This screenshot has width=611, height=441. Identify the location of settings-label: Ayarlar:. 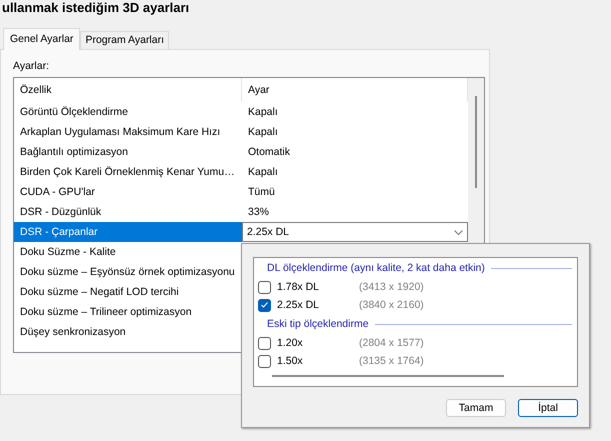
(31, 66).